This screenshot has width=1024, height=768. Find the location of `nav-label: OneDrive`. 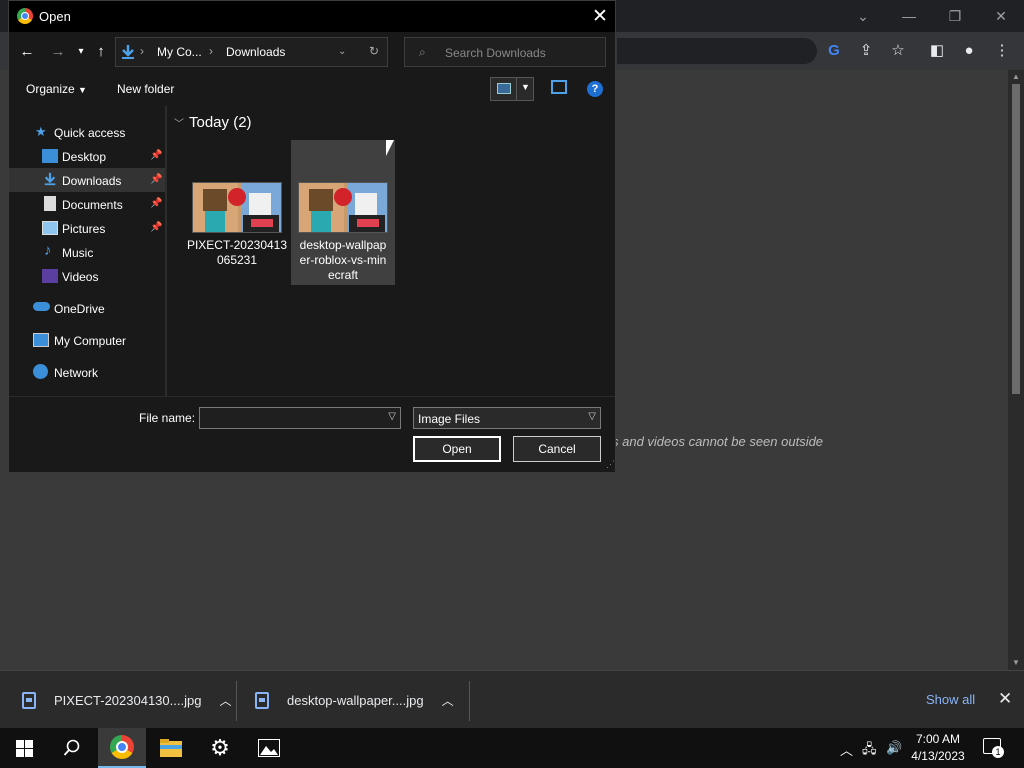

nav-label: OneDrive is located at coordinates (79, 309).